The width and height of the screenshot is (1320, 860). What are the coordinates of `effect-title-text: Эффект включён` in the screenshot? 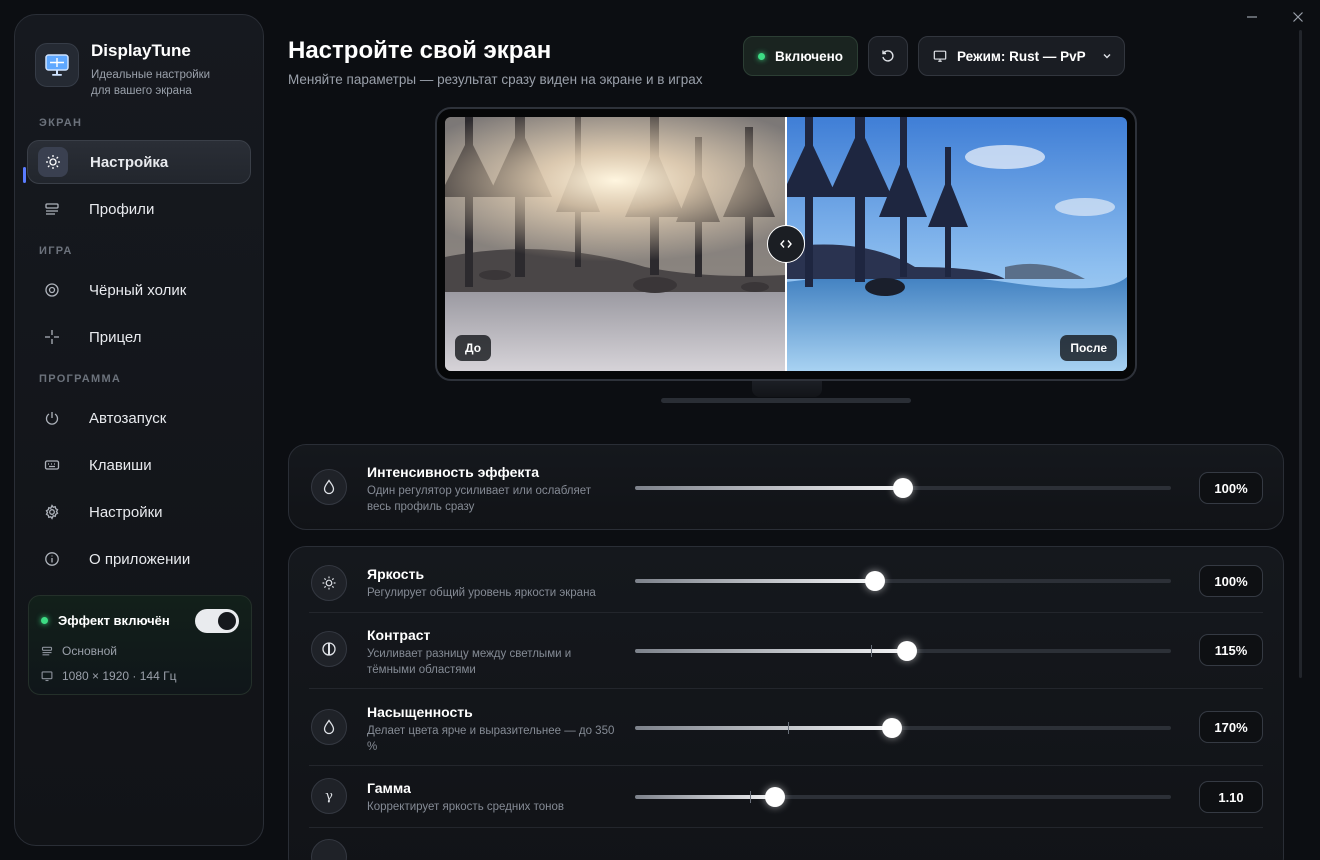 It's located at (114, 620).